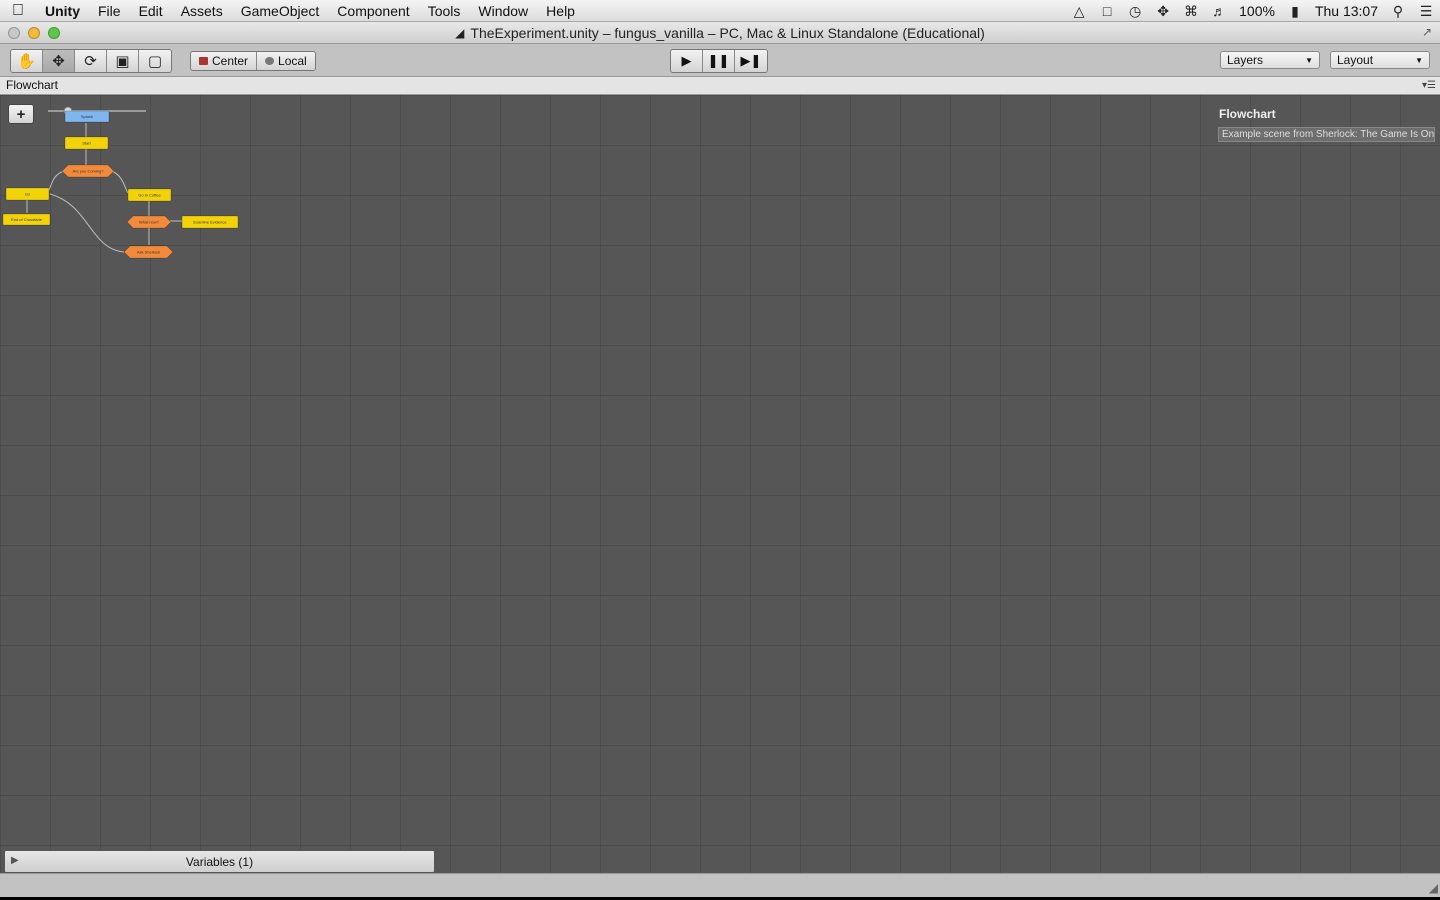  I want to click on panel-options-icon: ▾☰, so click(1429, 85).